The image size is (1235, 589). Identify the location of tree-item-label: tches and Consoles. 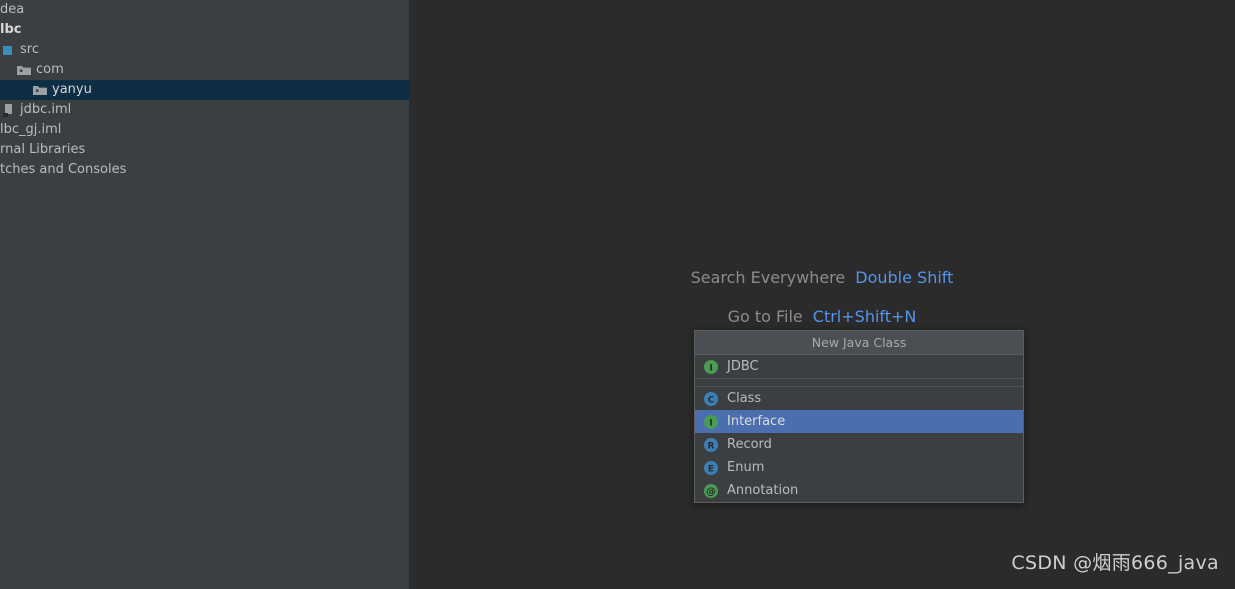
(63, 169).